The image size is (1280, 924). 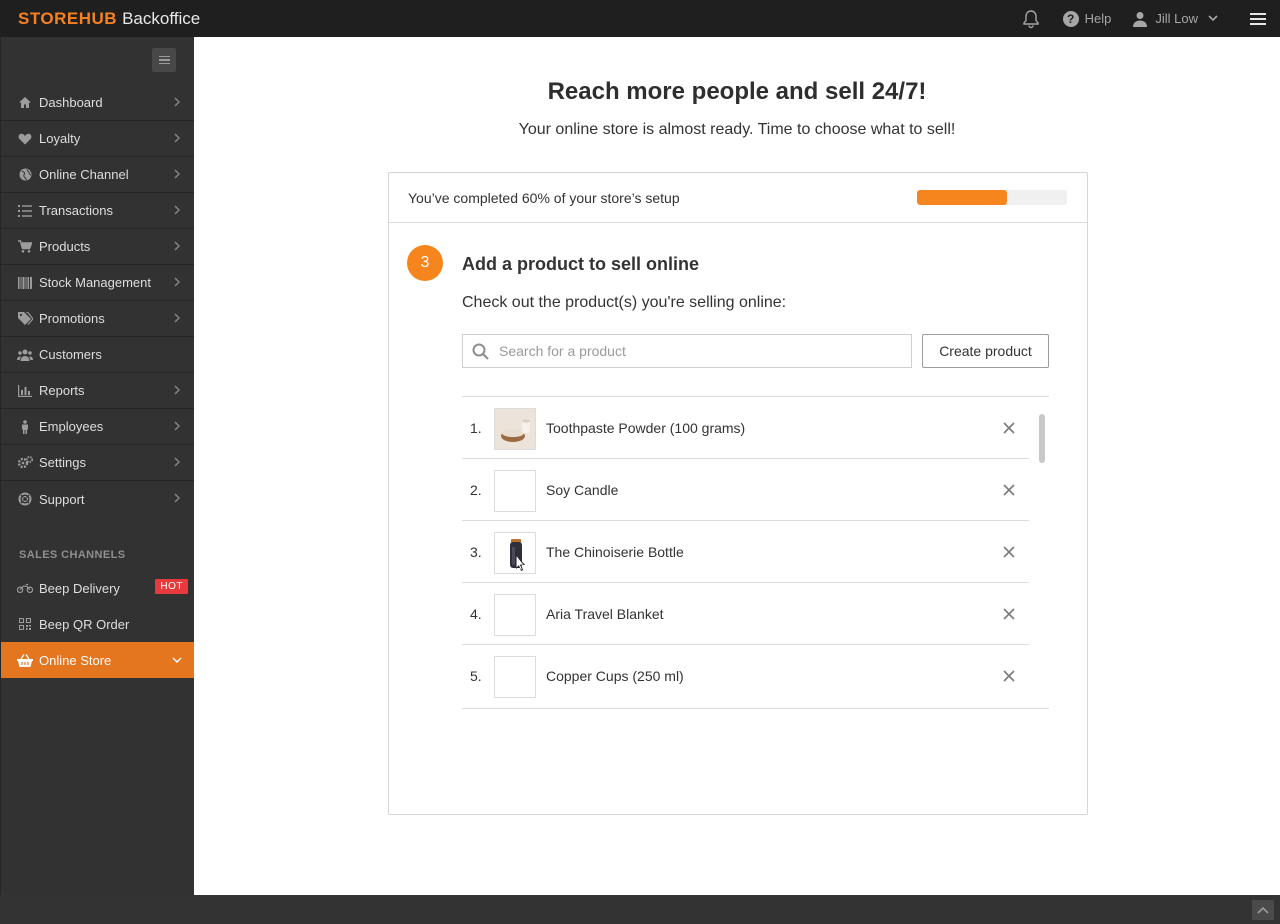 What do you see at coordinates (985, 351) in the screenshot?
I see `create-product-button: Create product` at bounding box center [985, 351].